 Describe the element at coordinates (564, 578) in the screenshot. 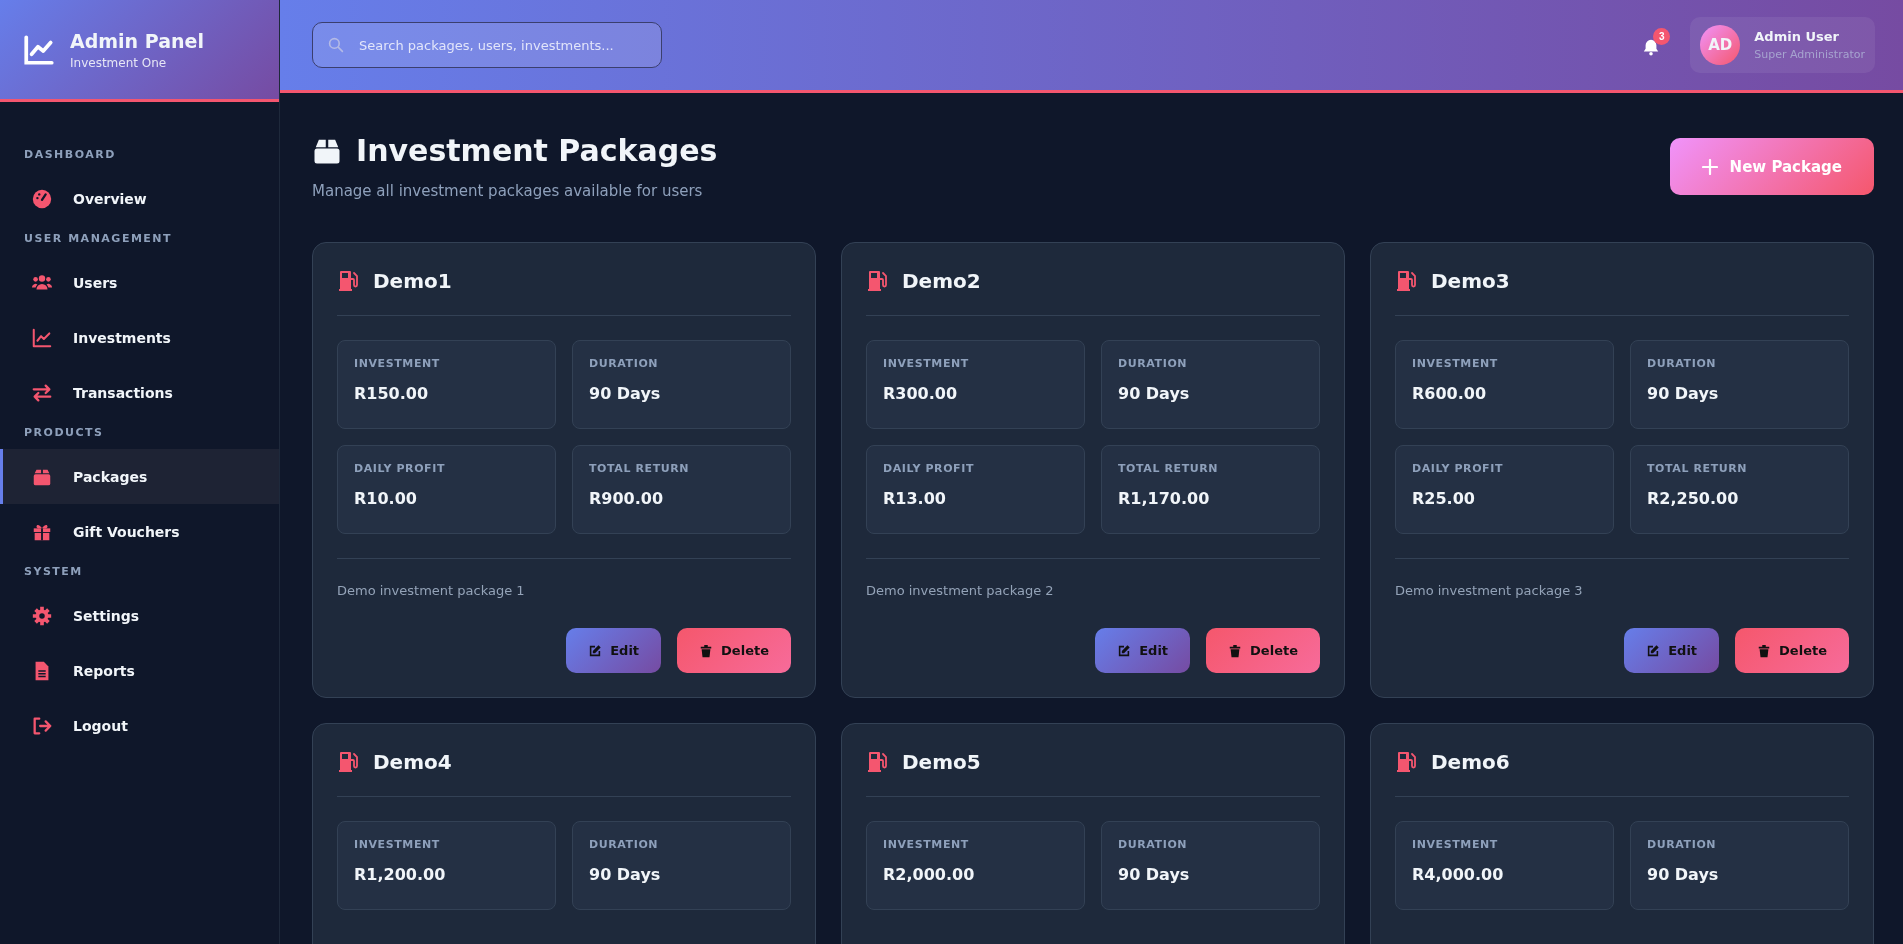

I see `package-description: Demo investment package 1` at that location.